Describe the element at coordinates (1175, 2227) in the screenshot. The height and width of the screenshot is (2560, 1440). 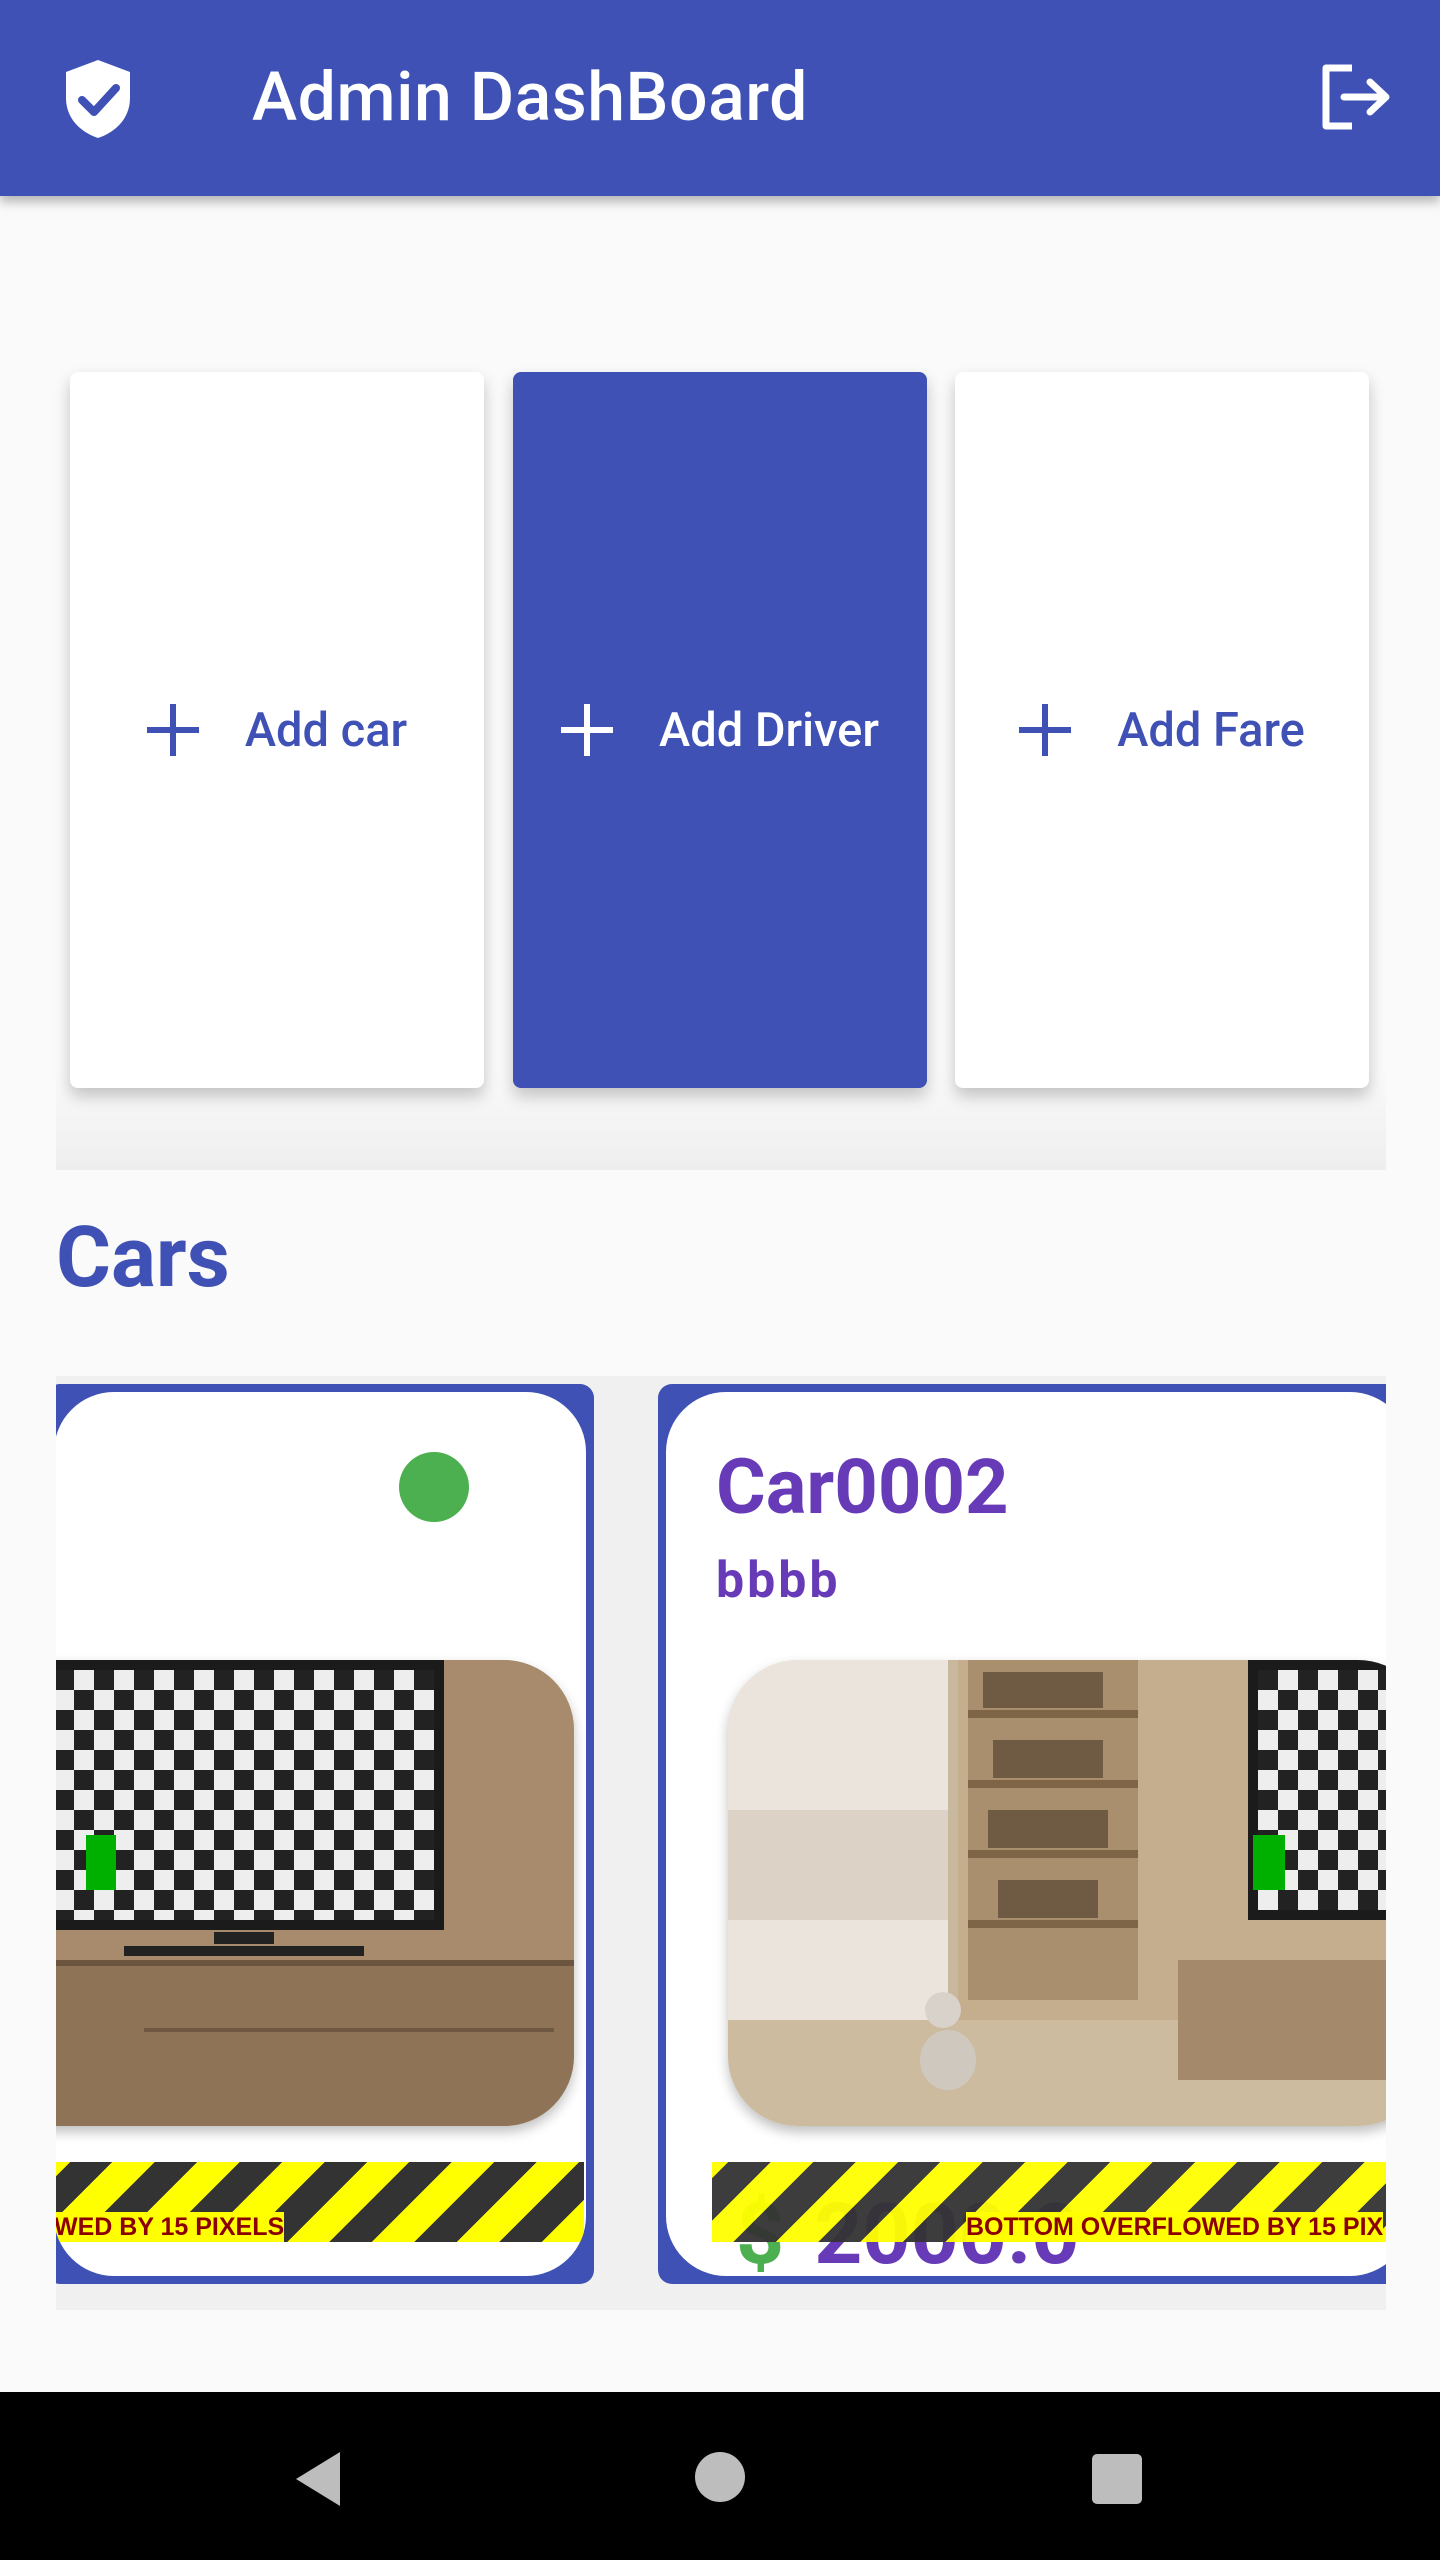
I see `overflow-warning-text: BOTTOM OVERFLOWED BY 15 PIX` at that location.